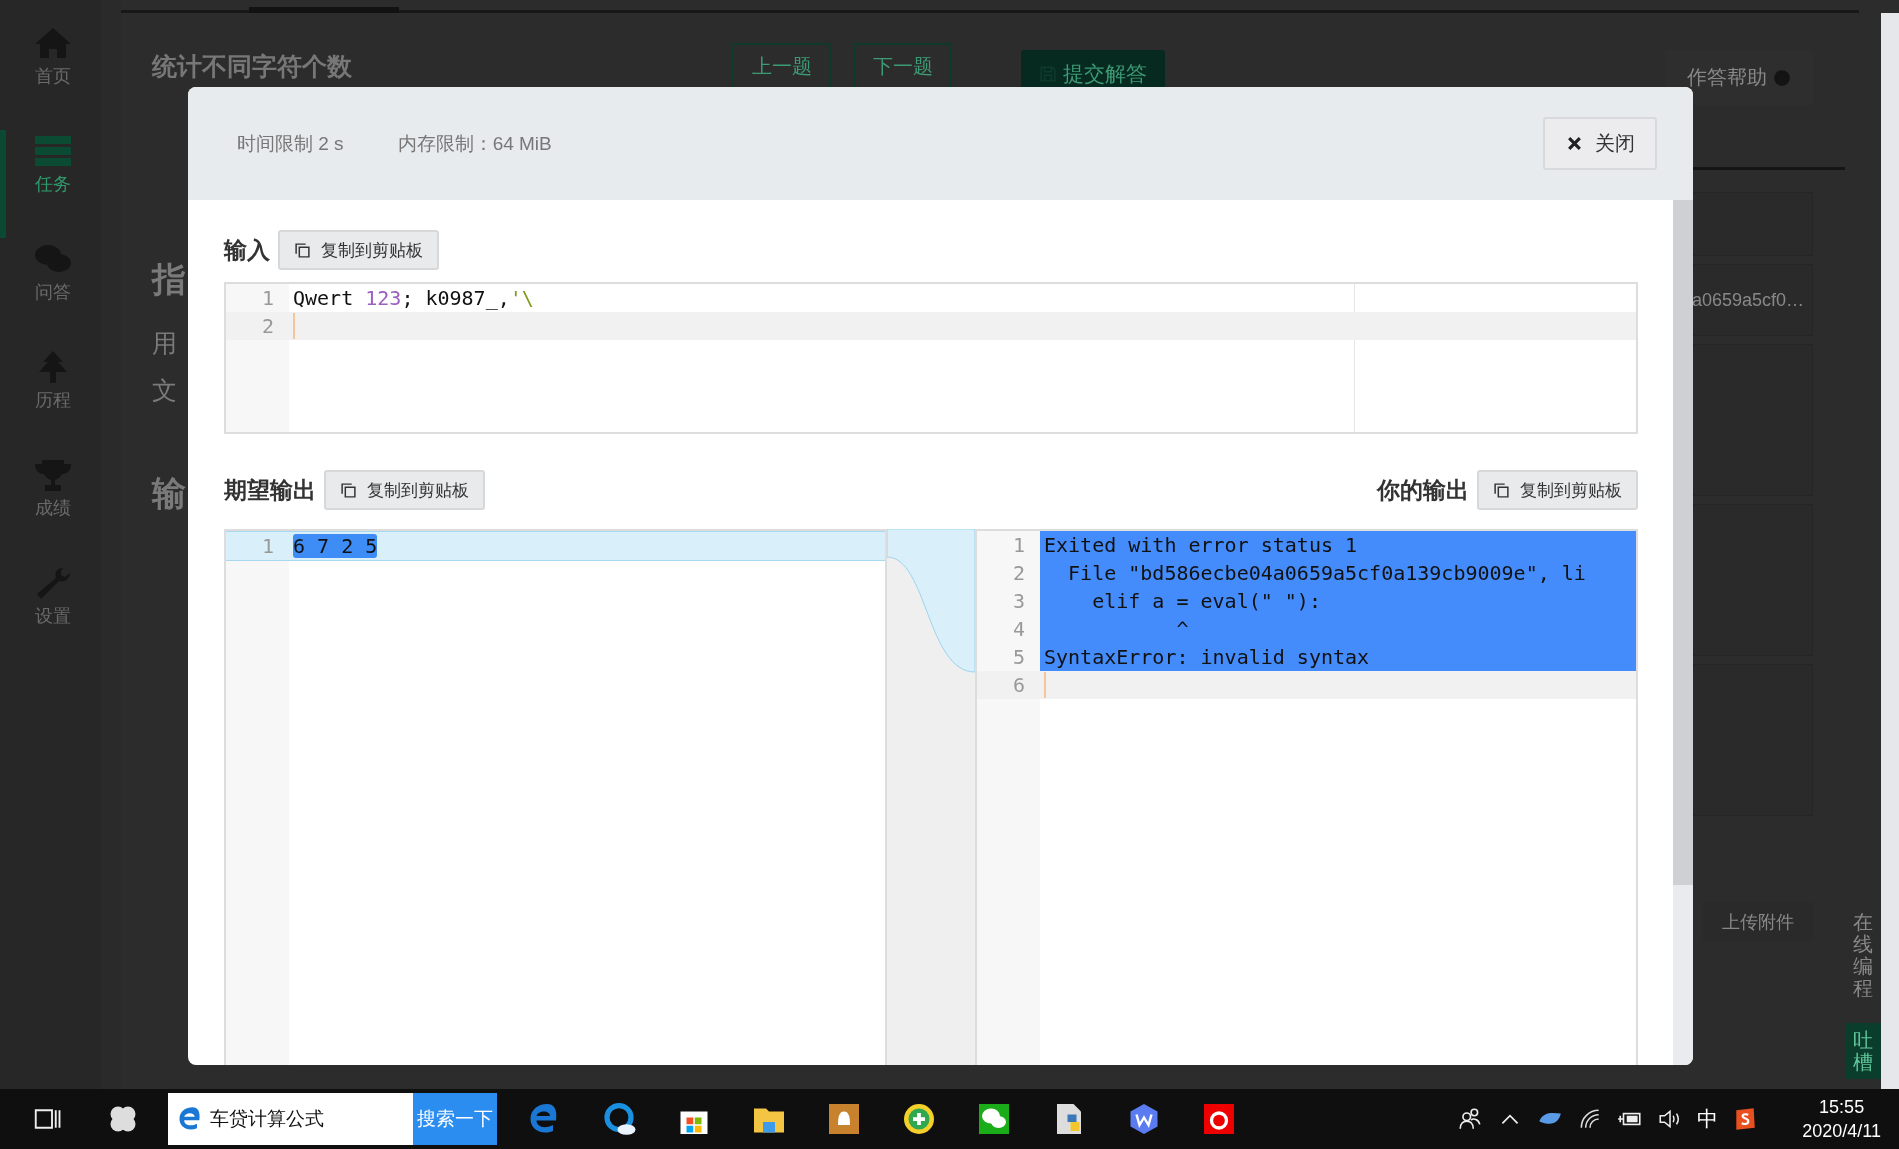 This screenshot has width=1899, height=1149. I want to click on section-label: 输入, so click(247, 250).